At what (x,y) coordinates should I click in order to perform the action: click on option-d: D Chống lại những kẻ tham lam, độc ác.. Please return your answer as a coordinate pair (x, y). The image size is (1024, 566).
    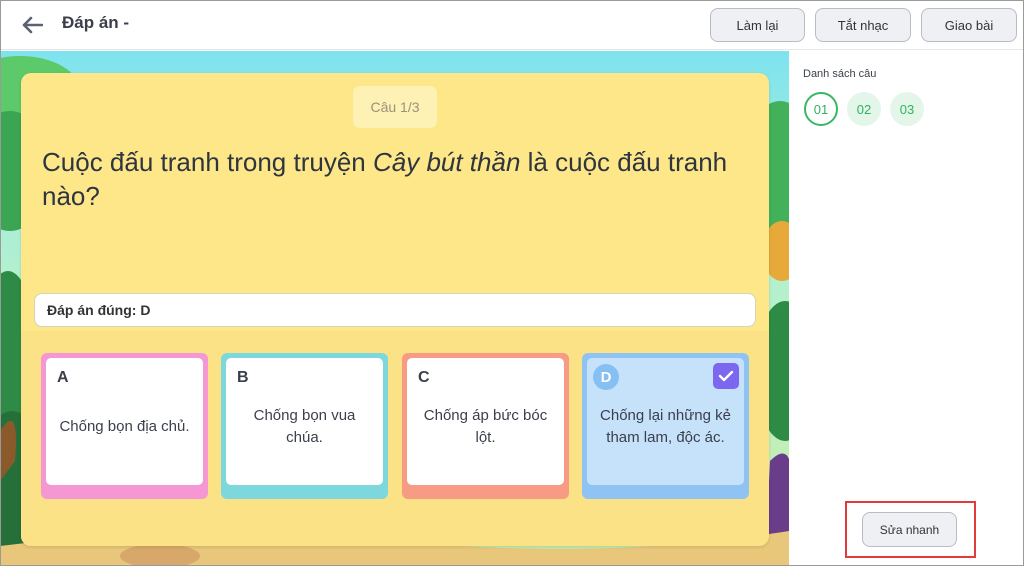
    Looking at the image, I should click on (665, 426).